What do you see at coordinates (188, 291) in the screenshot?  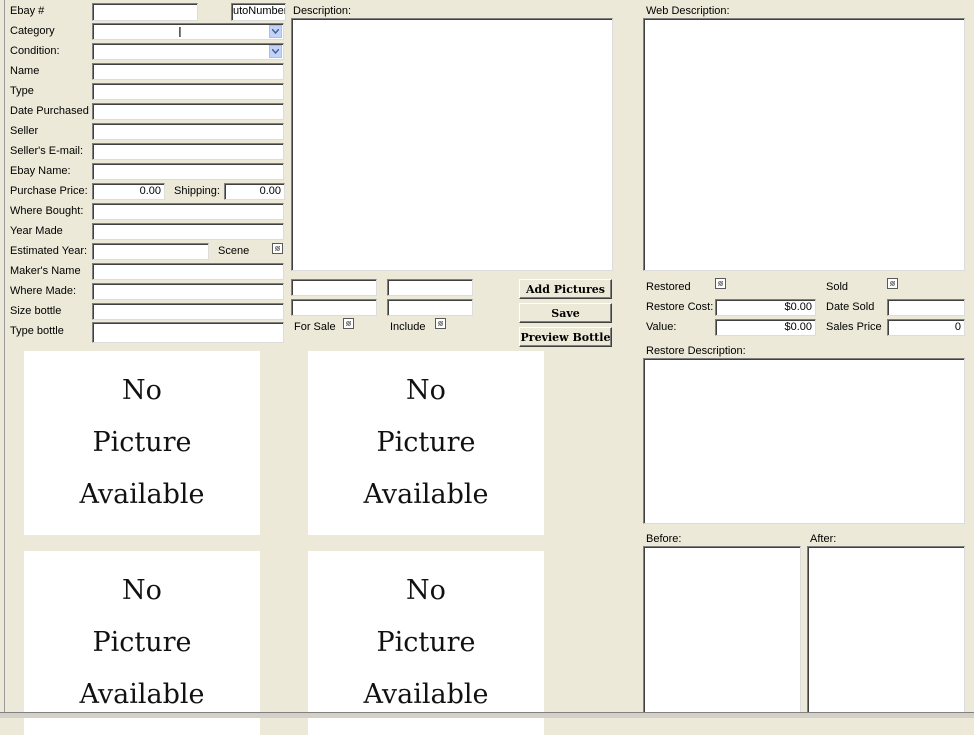 I see `where-made-input` at bounding box center [188, 291].